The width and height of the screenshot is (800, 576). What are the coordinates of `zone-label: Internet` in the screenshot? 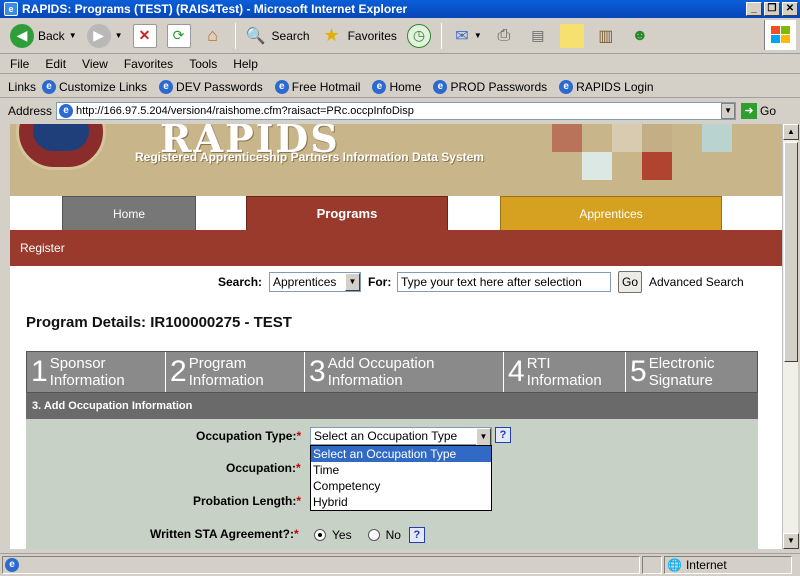 It's located at (706, 565).